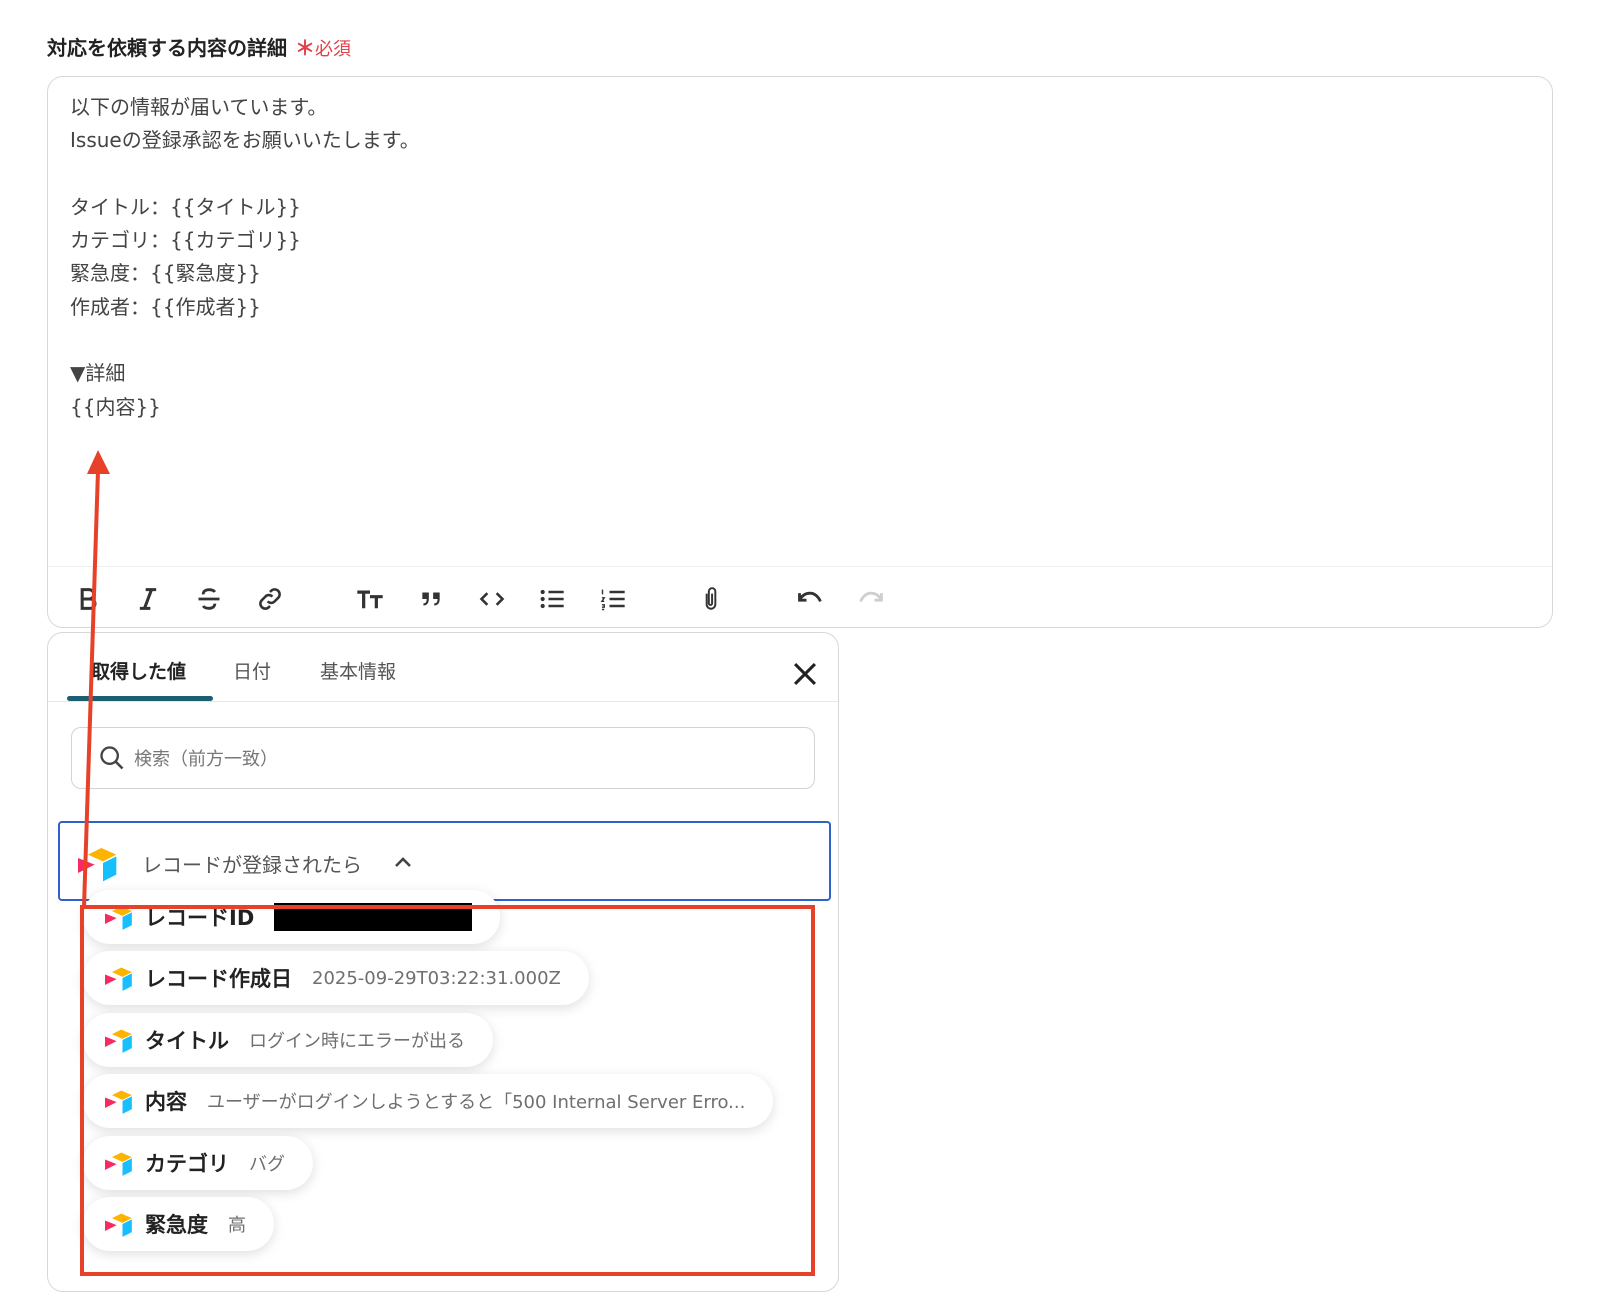 This screenshot has height=1292, width=1600. I want to click on chip-label: 内容, so click(166, 1102).